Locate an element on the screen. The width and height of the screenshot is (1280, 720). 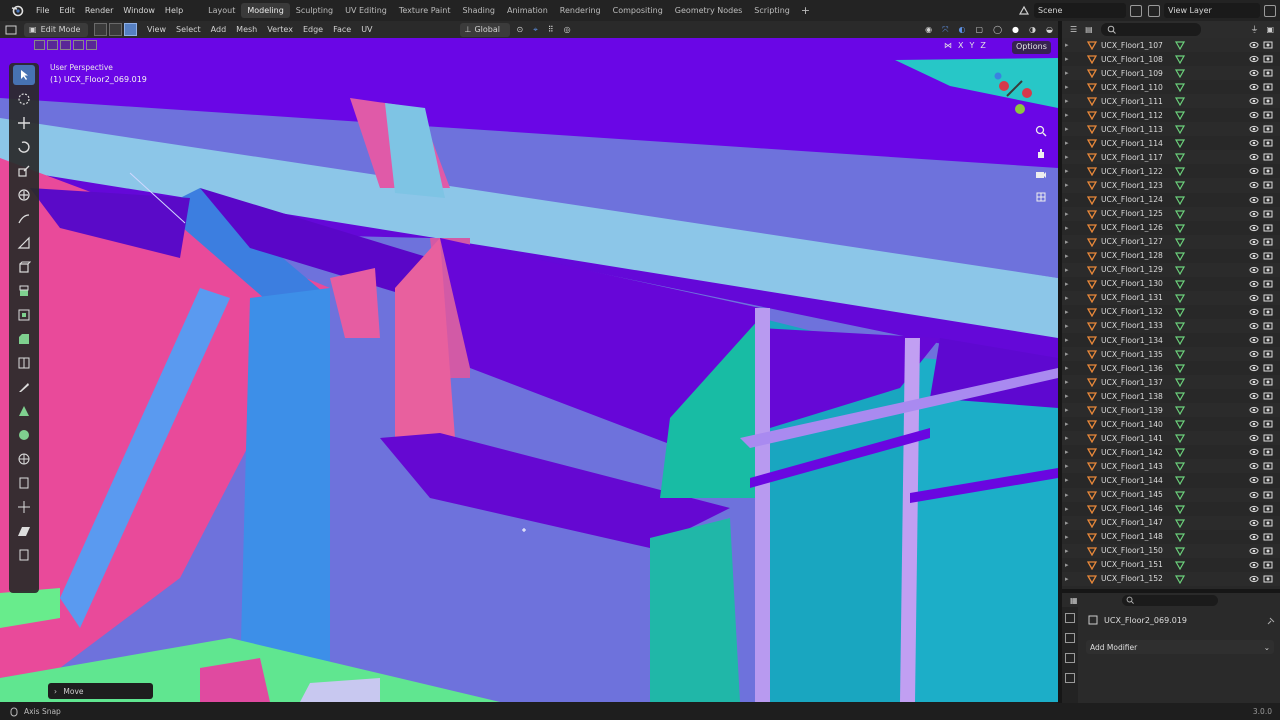
tab-animation: Animation is located at coordinates (527, 10).